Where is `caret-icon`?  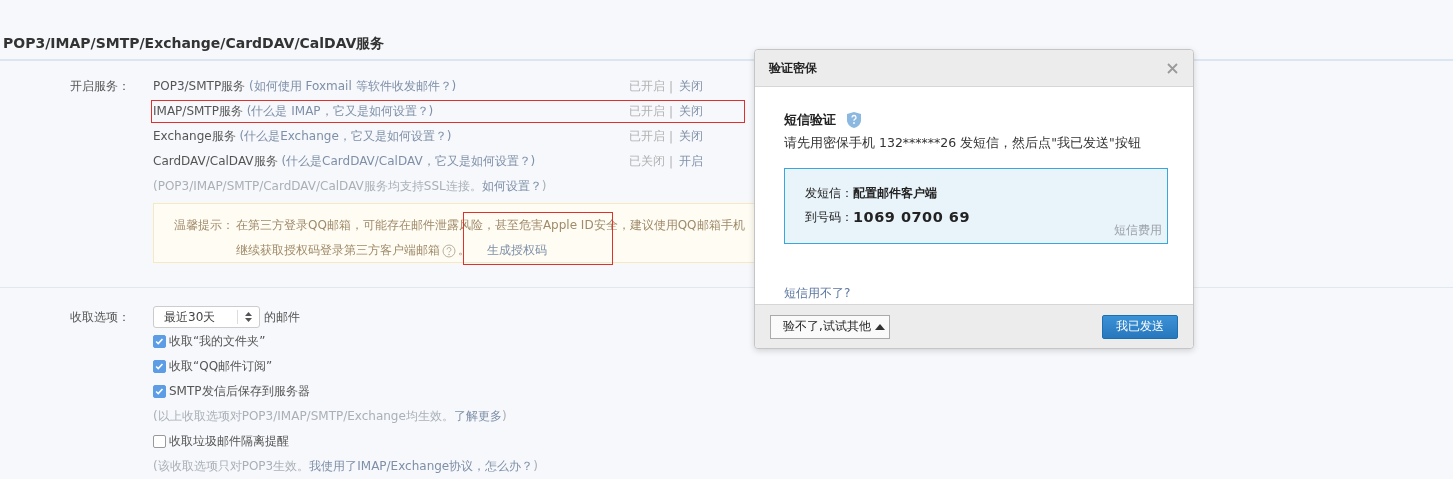 caret-icon is located at coordinates (879, 326).